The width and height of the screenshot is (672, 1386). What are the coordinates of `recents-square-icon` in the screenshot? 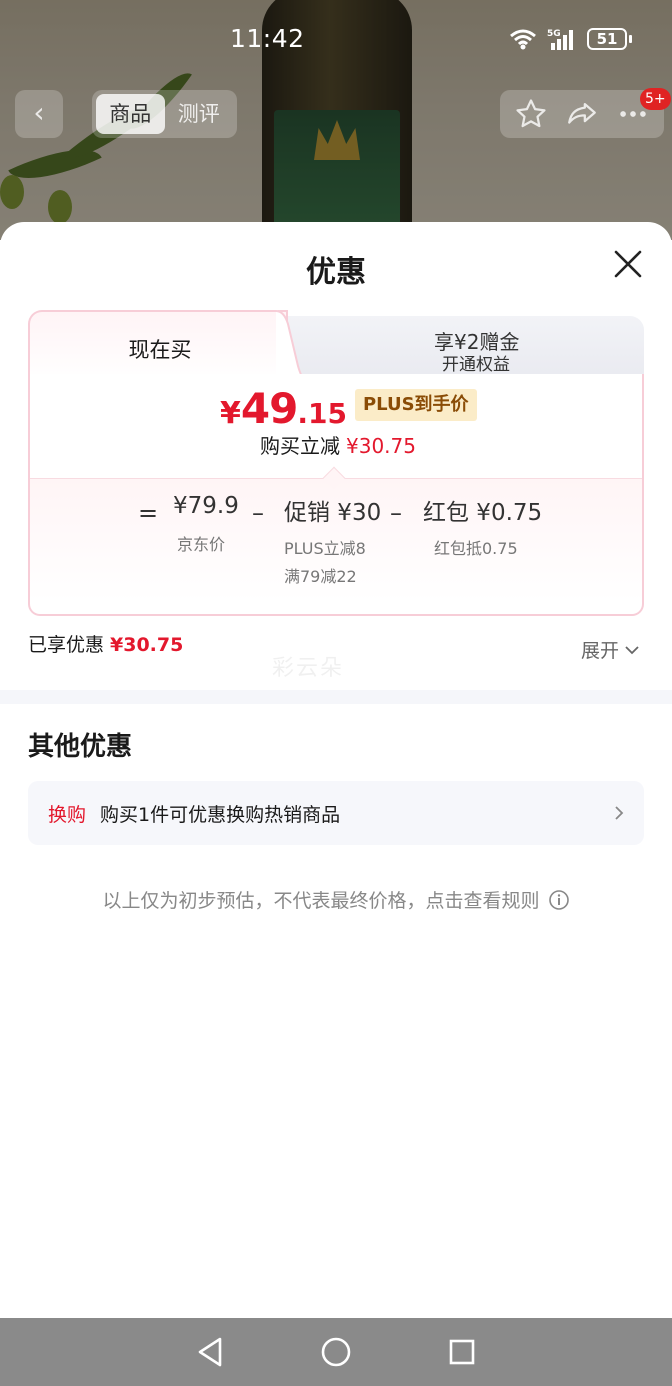 It's located at (462, 1352).